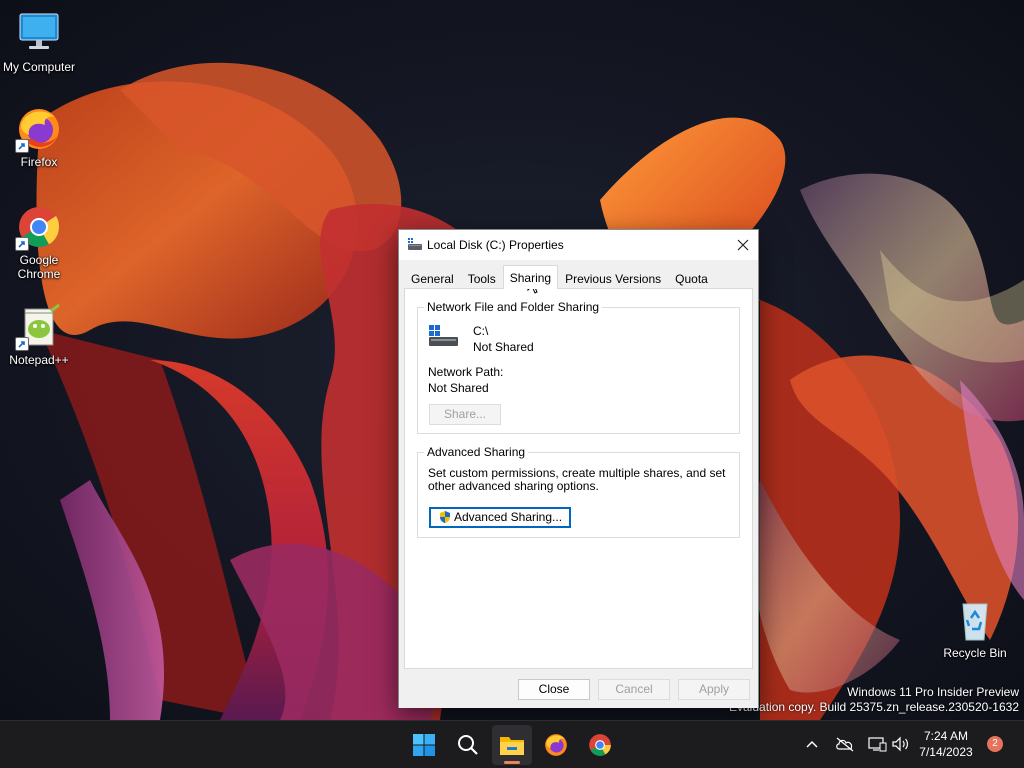 The width and height of the screenshot is (1024, 768). What do you see at coordinates (933, 692) in the screenshot?
I see `watermark-line-1: Windows 11 Pro Insider Preview` at bounding box center [933, 692].